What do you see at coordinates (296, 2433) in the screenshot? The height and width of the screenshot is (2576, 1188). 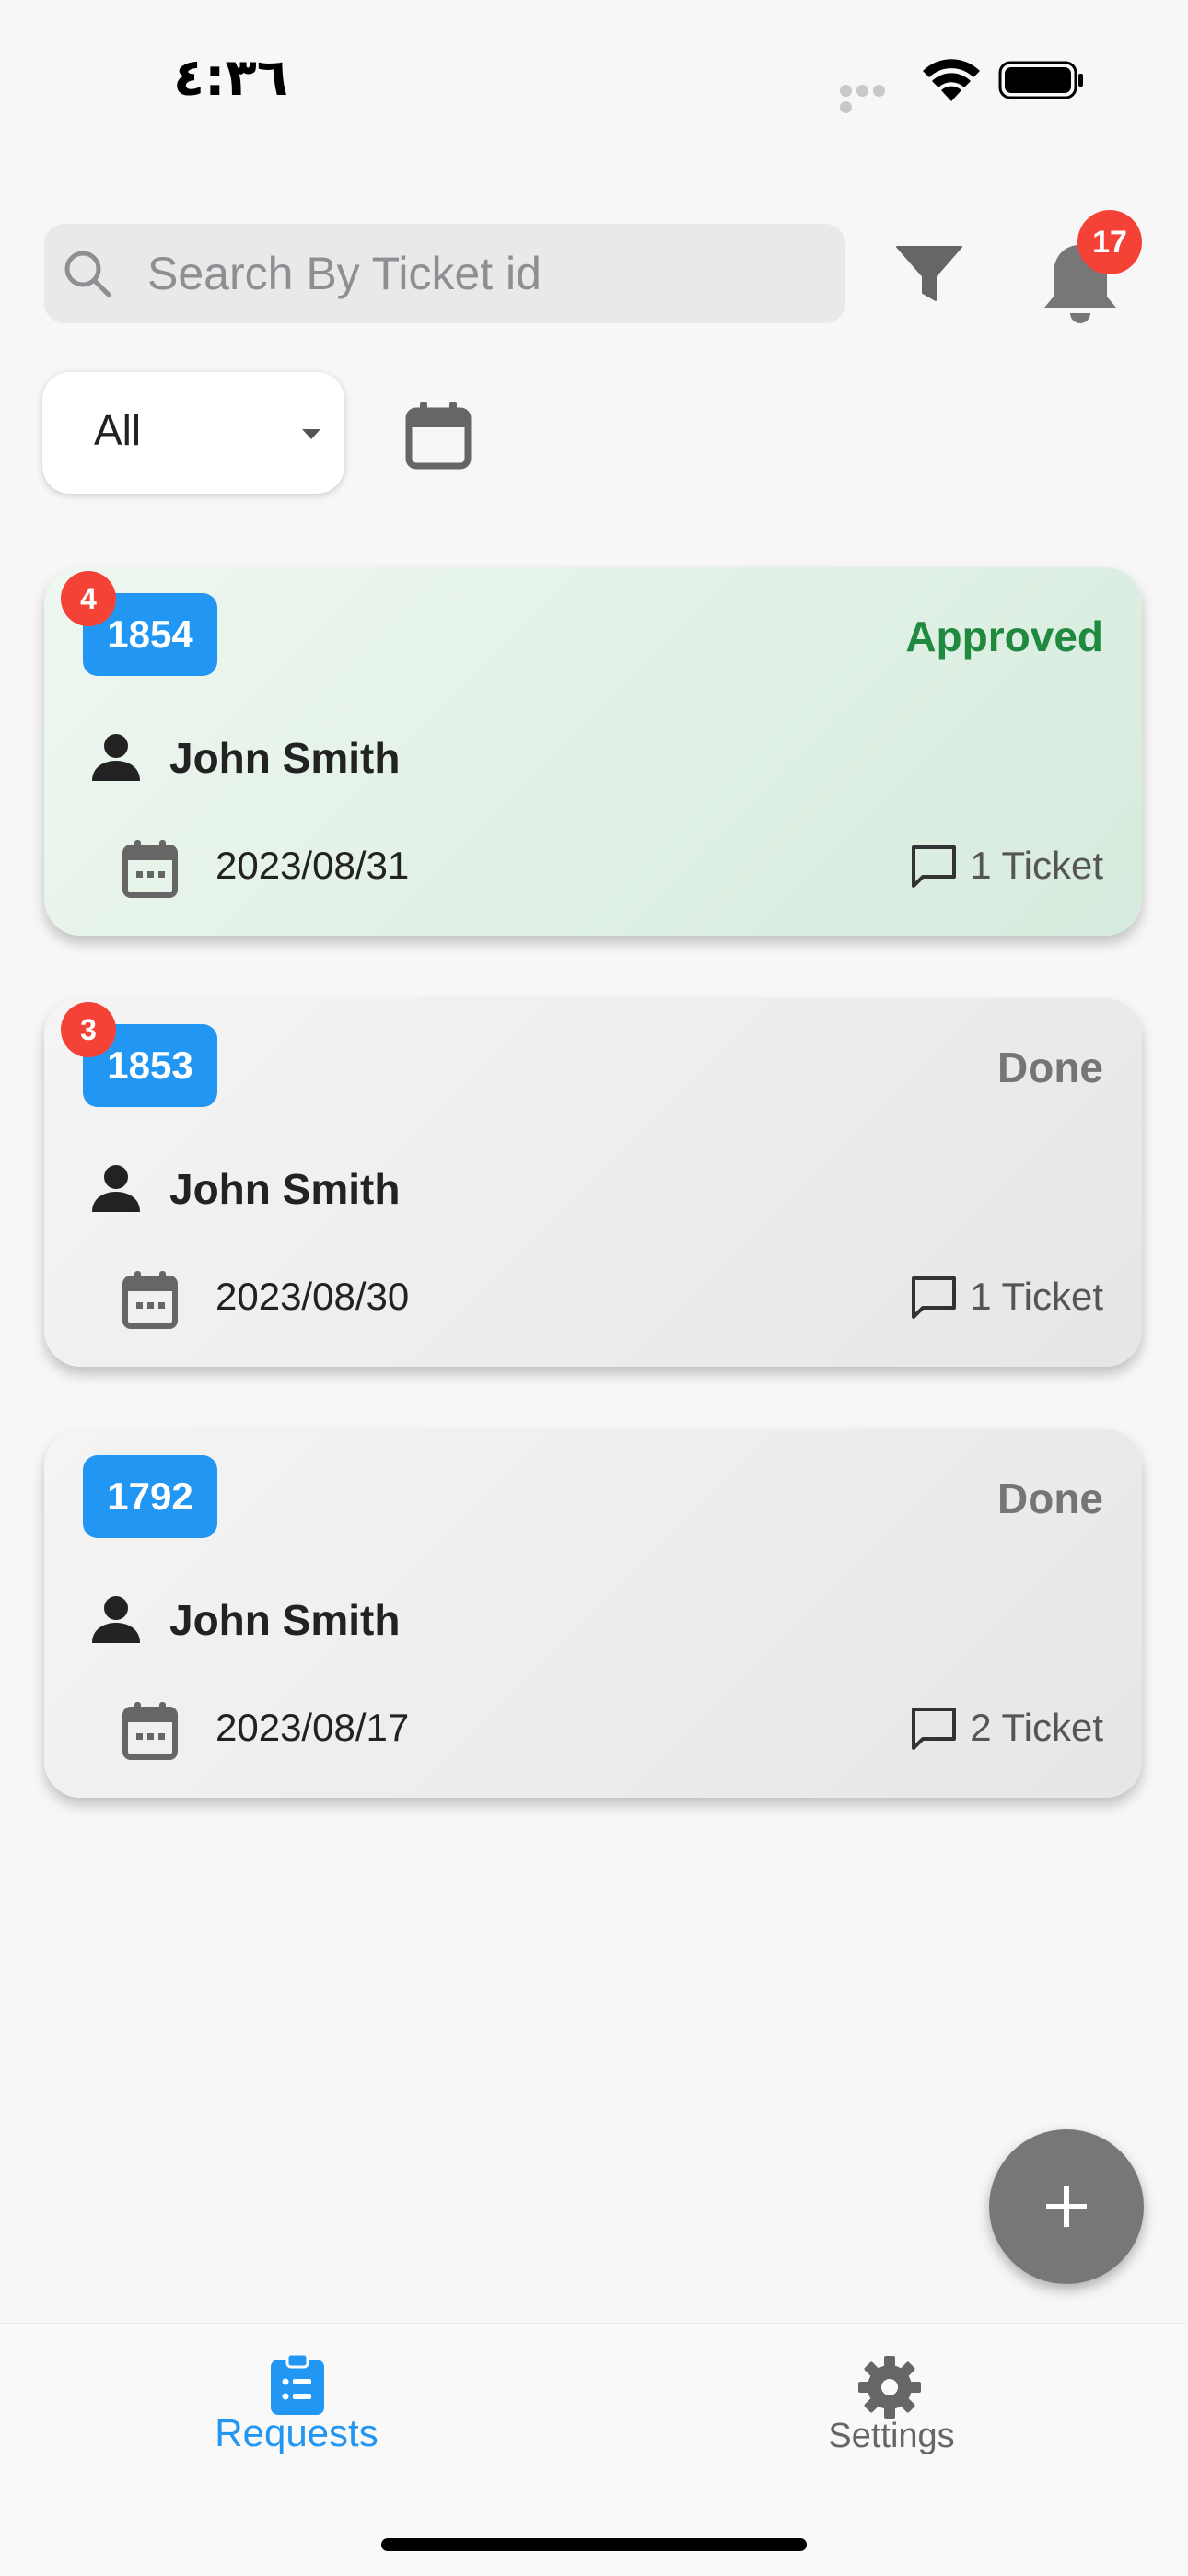 I see `nav-requests-label: Requests` at bounding box center [296, 2433].